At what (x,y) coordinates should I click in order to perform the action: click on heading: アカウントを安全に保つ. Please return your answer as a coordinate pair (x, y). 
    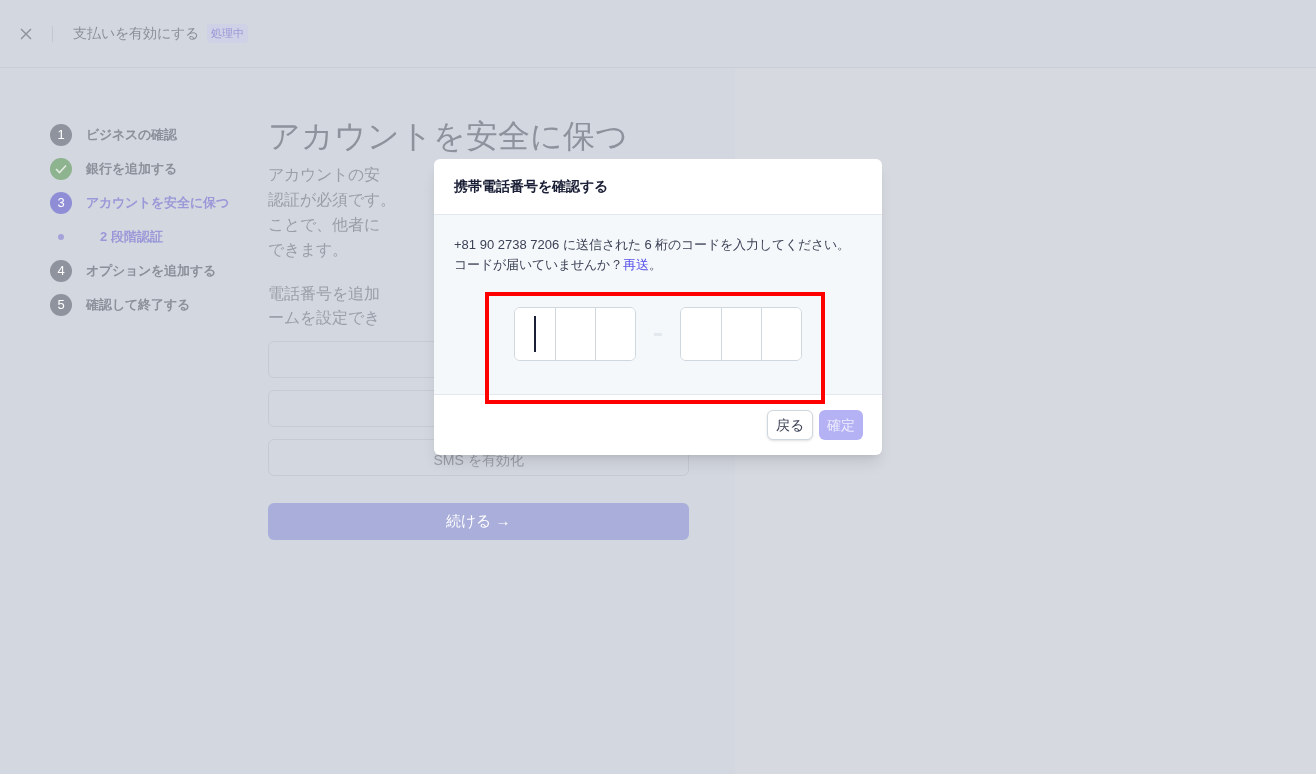
    Looking at the image, I should click on (448, 136).